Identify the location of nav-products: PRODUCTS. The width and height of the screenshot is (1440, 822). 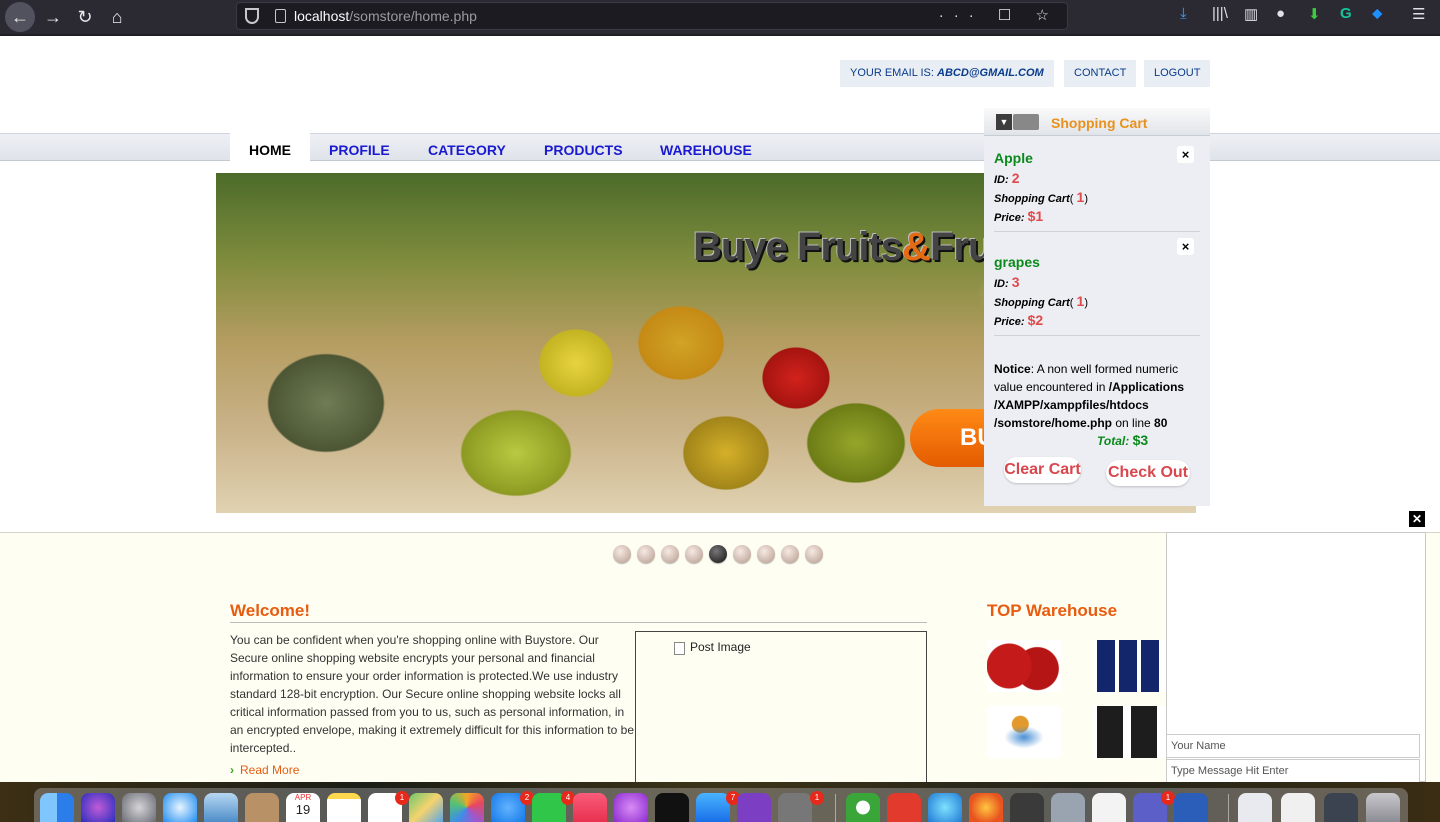
(583, 150).